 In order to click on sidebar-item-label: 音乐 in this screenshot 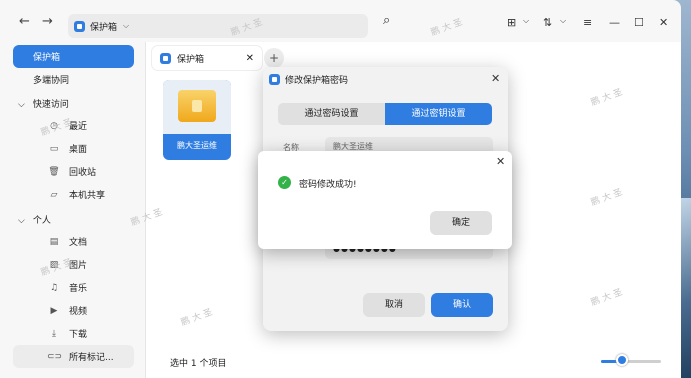, I will do `click(78, 289)`.